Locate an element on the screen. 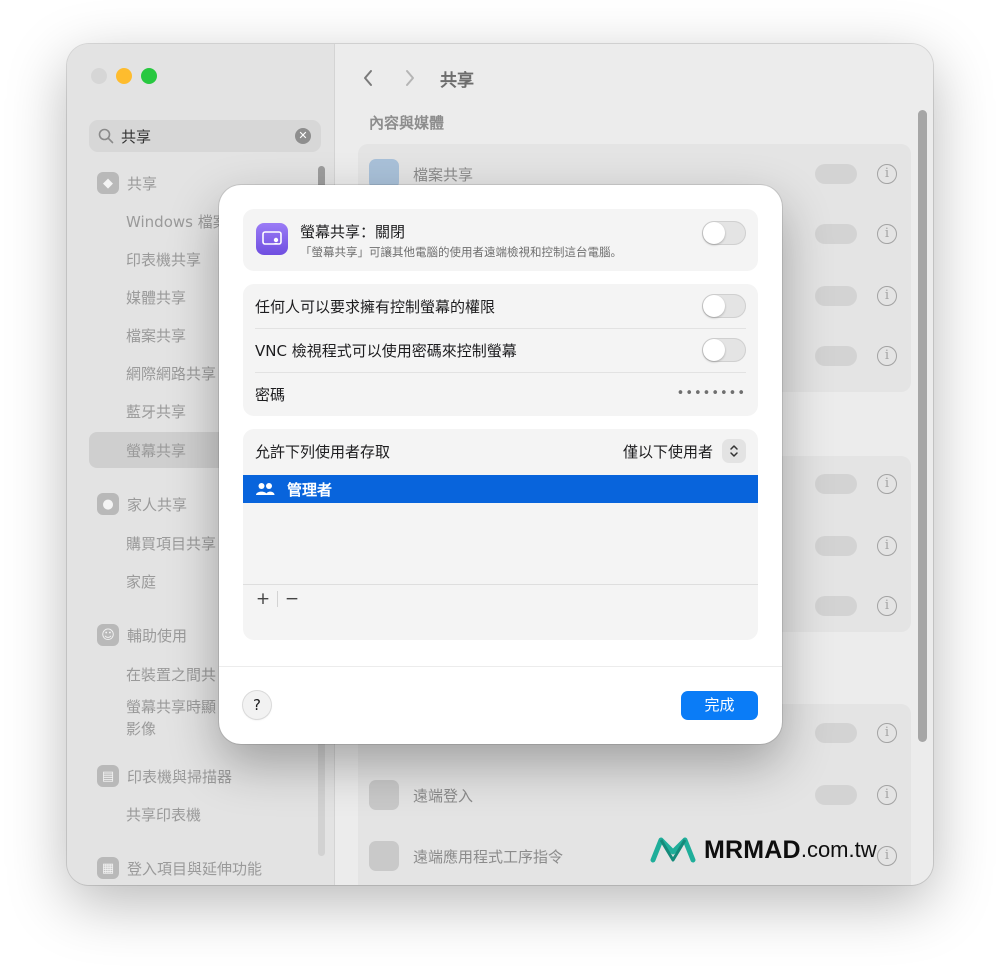 The height and width of the screenshot is (974, 1000). toolbar: 共享 is located at coordinates (414, 78).